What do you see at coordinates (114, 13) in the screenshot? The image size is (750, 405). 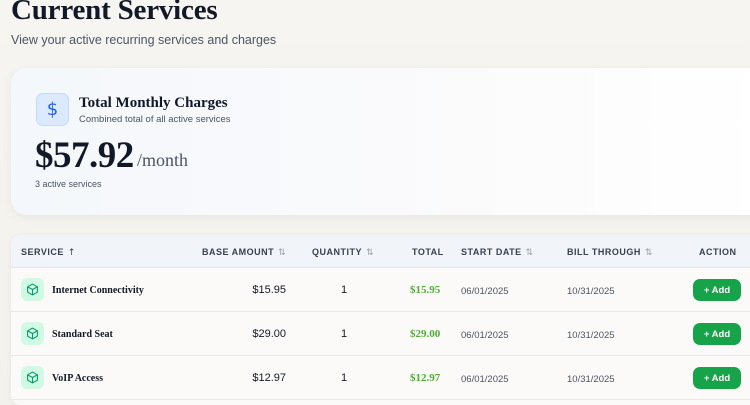 I see `page-title: Current Services` at bounding box center [114, 13].